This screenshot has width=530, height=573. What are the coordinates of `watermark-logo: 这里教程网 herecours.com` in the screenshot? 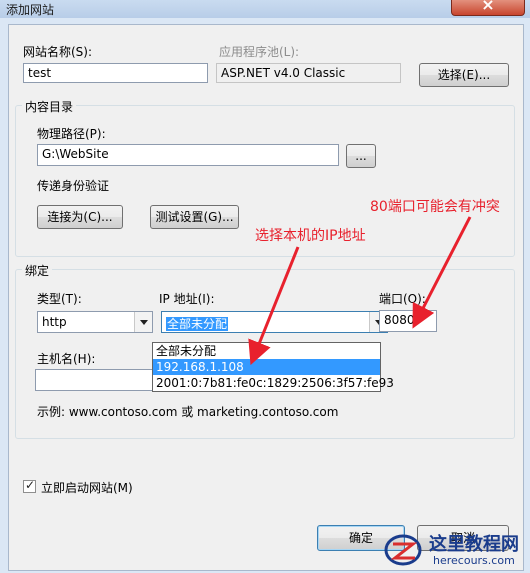 It's located at (455, 549).